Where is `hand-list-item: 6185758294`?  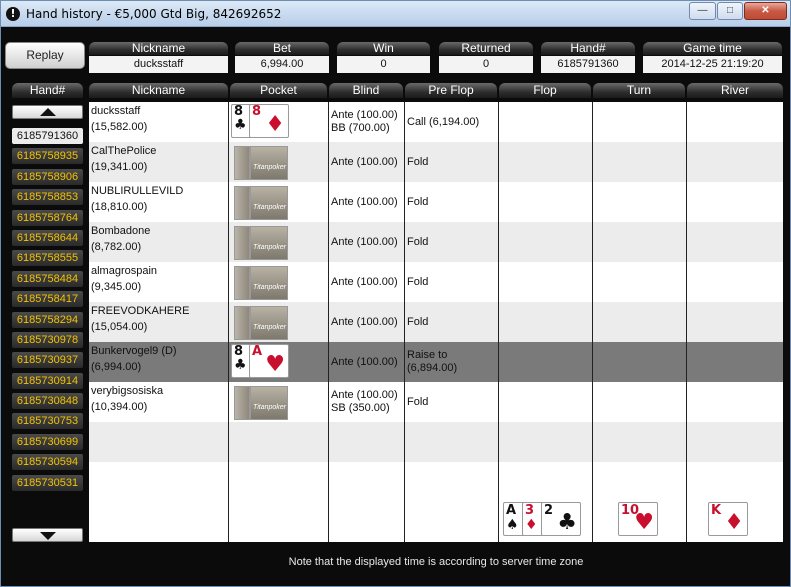
hand-list-item: 6185758294 is located at coordinates (47, 319).